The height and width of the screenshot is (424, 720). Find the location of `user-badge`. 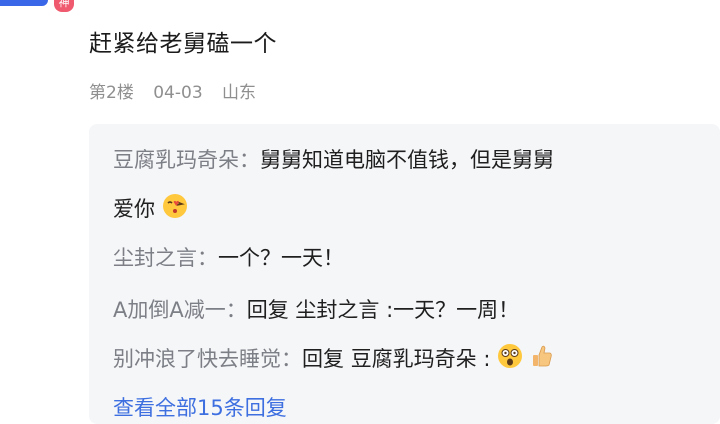

user-badge is located at coordinates (24, 3).